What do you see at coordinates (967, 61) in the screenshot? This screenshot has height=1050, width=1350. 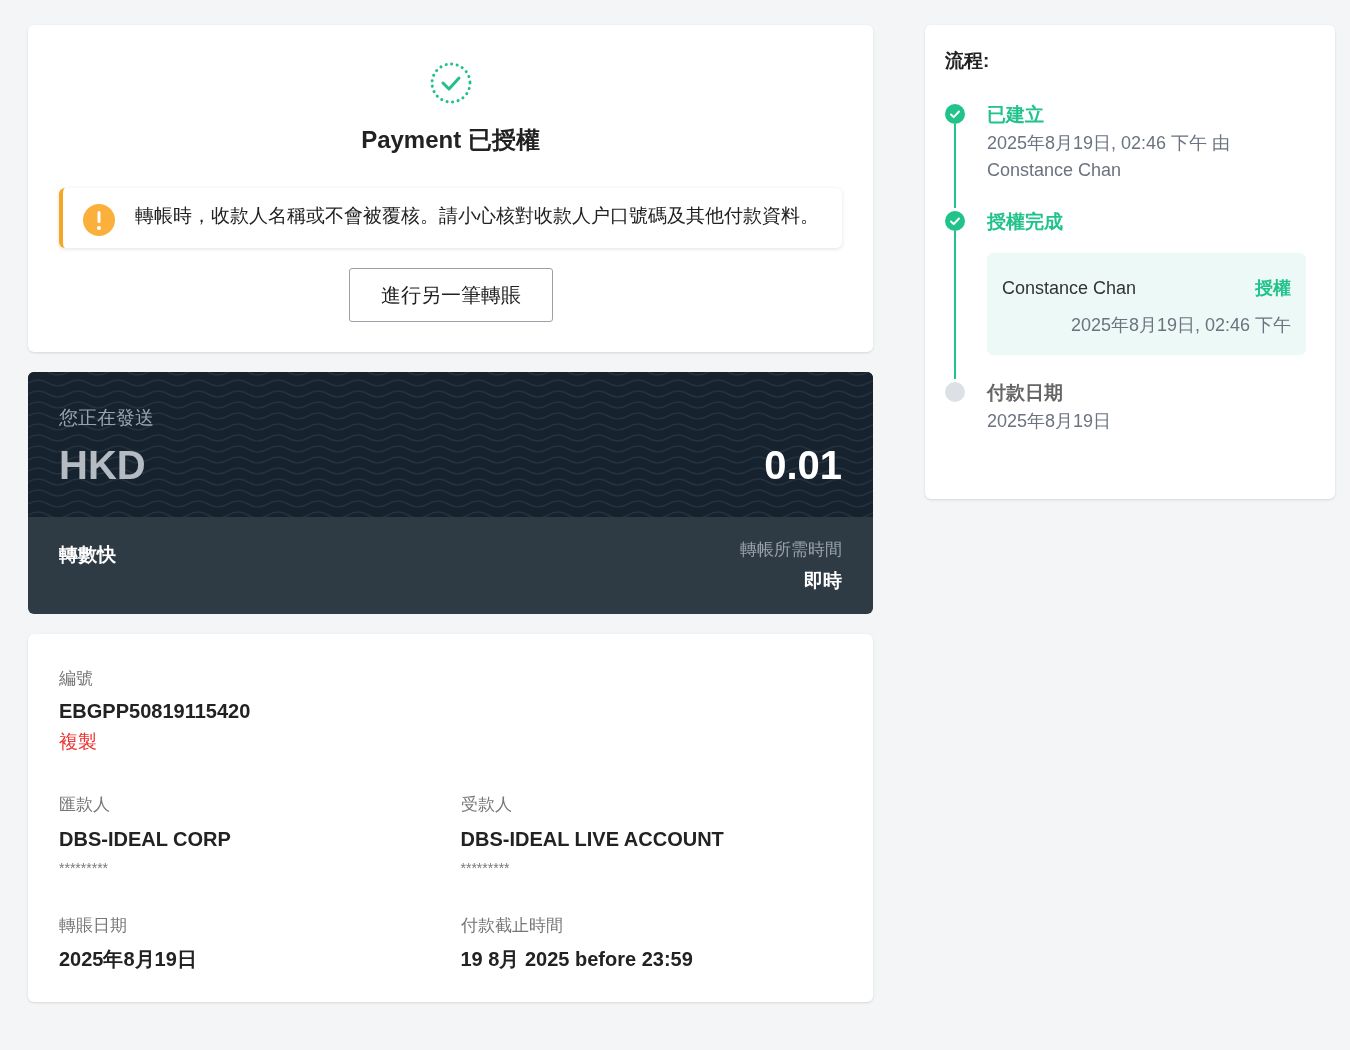 I see `workflow-title: 流程:` at bounding box center [967, 61].